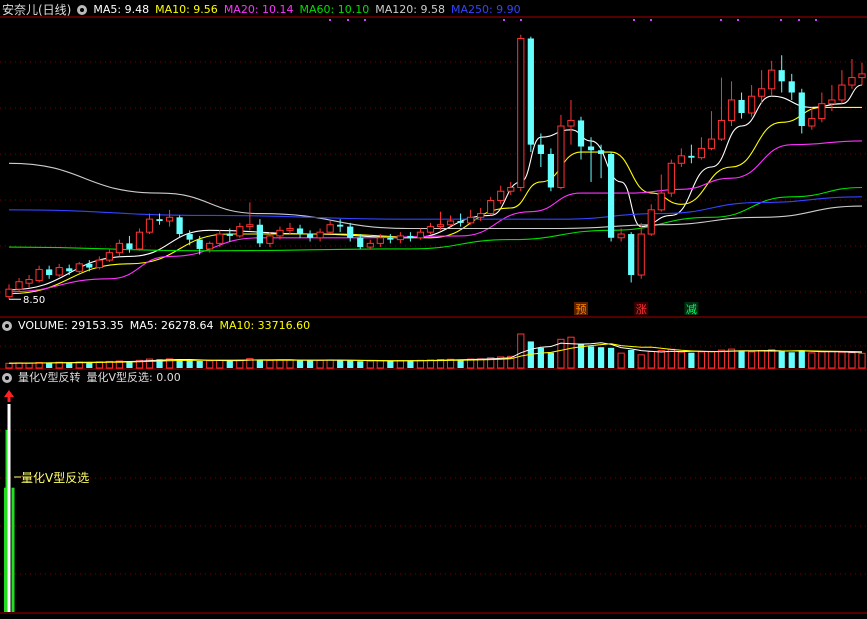  Describe the element at coordinates (82, 10) in the screenshot. I see `settings-gear-icon` at that location.